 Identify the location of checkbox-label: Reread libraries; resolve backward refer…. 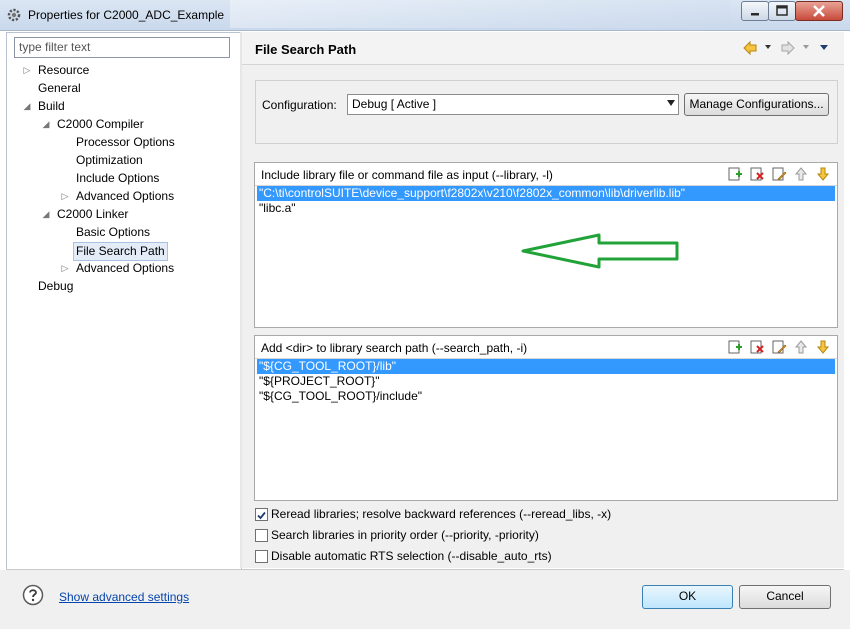
(441, 514).